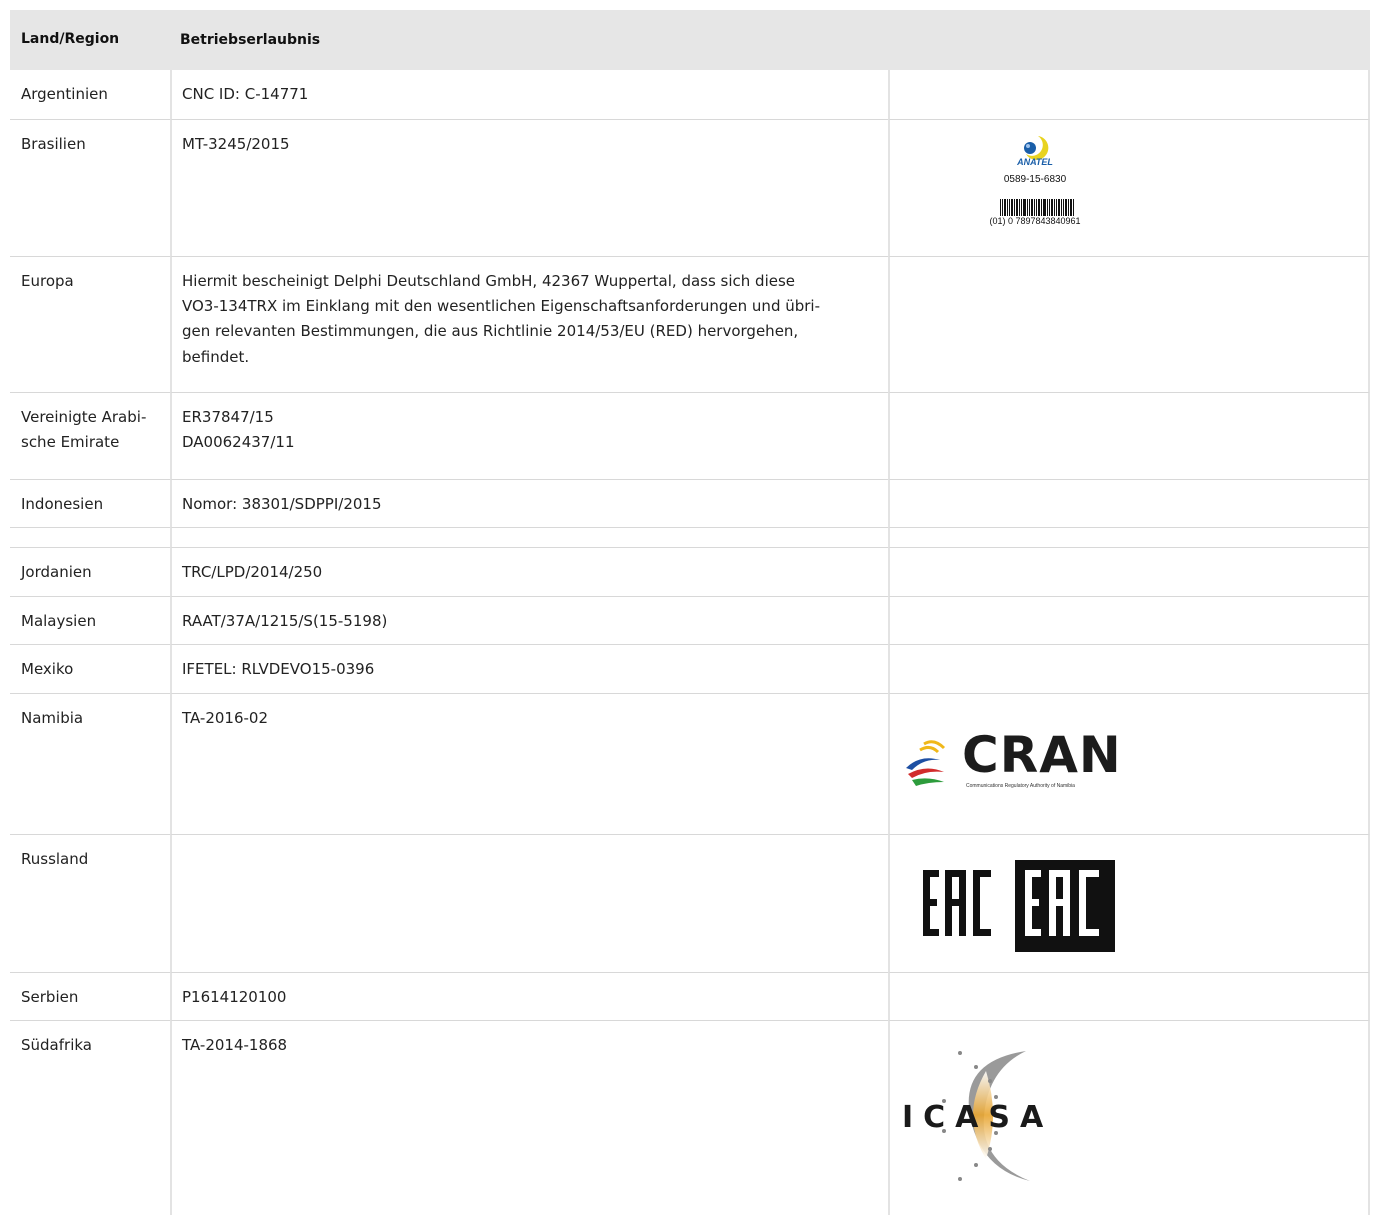 Image resolution: width=1373 pixels, height=1215 pixels. What do you see at coordinates (1035, 221) in the screenshot?
I see `barcode-number: (01) 0 7897843840961` at bounding box center [1035, 221].